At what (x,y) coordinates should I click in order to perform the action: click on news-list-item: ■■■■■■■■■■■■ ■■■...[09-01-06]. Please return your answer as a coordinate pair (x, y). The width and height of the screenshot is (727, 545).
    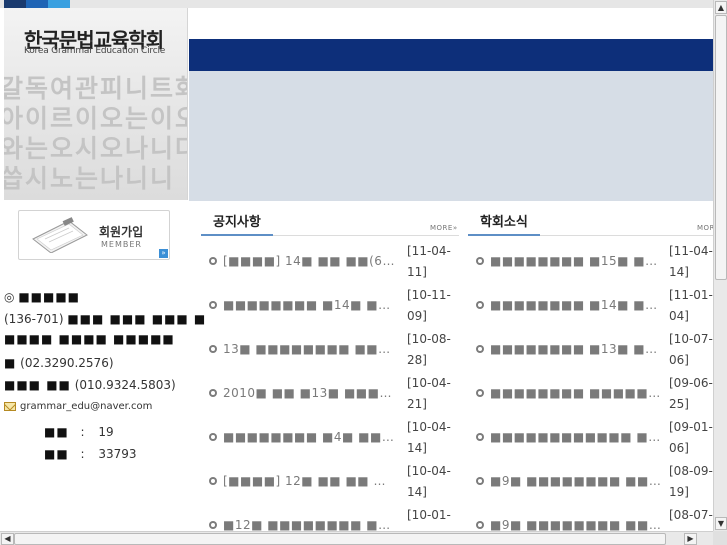
    Looking at the image, I should click on (595, 438).